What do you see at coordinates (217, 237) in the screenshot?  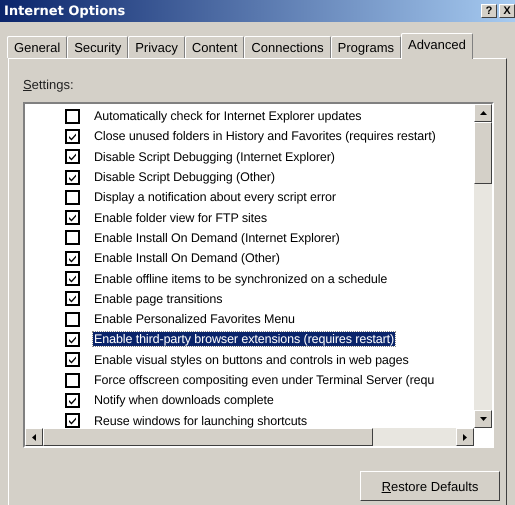 I see `setting-item: Enable Install On Demand (Internet Explorer)` at bounding box center [217, 237].